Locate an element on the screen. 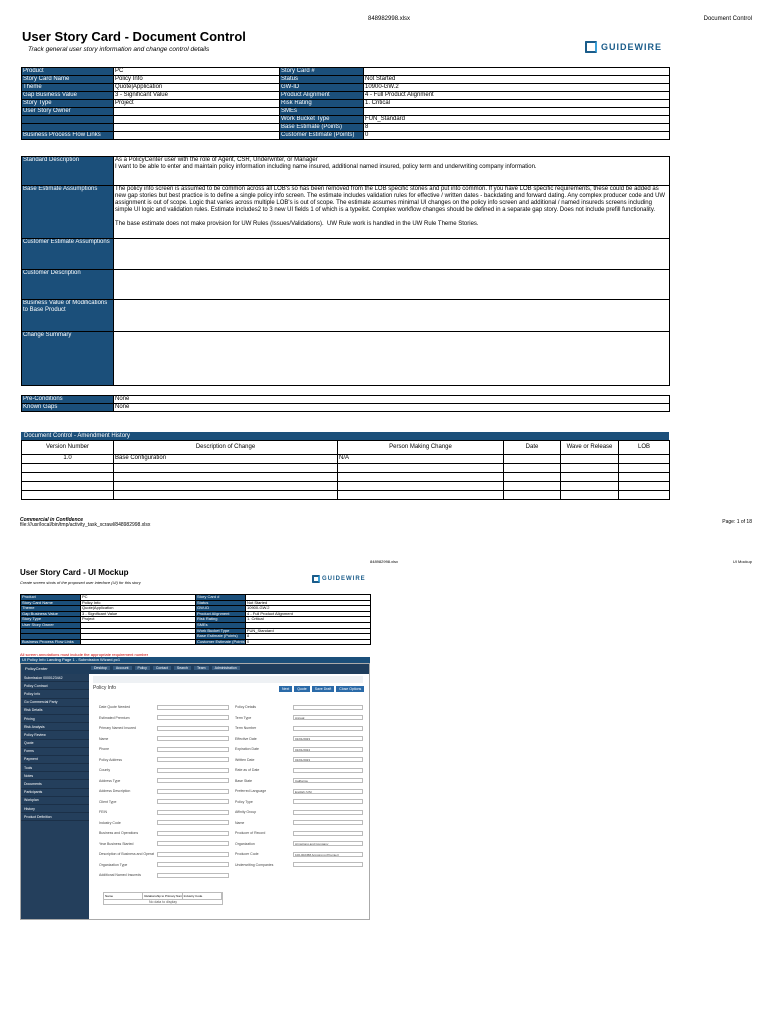 The image size is (768, 1024). pc-sidebar-item: Go Commercial Party is located at coordinates (55, 703).